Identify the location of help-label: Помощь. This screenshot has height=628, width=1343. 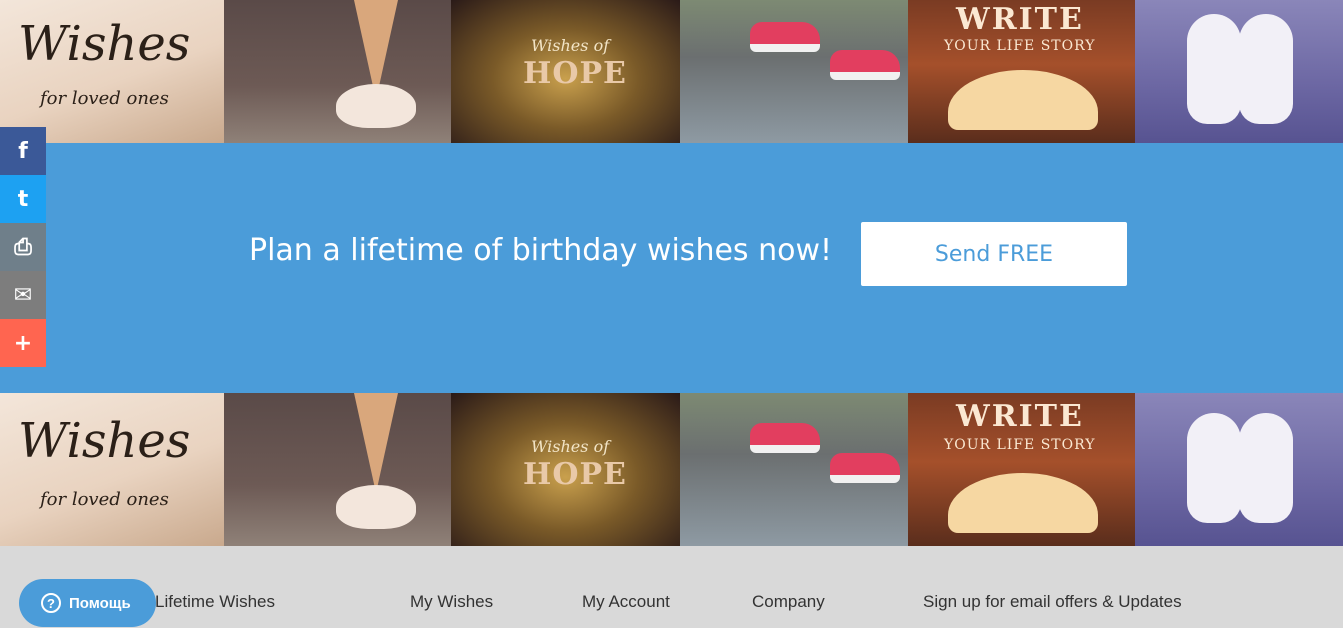
(100, 603).